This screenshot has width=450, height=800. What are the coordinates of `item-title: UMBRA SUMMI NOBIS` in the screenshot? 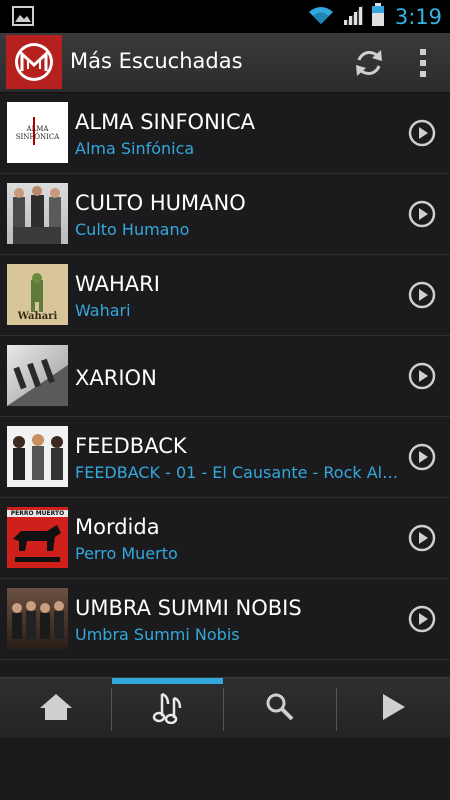 It's located at (188, 608).